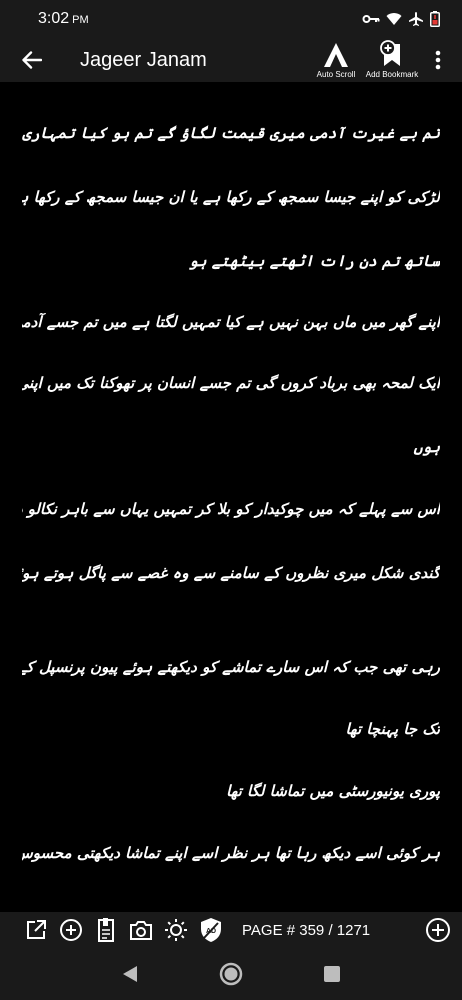 The height and width of the screenshot is (1000, 462). What do you see at coordinates (80, 20) in the screenshot?
I see `status-ampm: PM` at bounding box center [80, 20].